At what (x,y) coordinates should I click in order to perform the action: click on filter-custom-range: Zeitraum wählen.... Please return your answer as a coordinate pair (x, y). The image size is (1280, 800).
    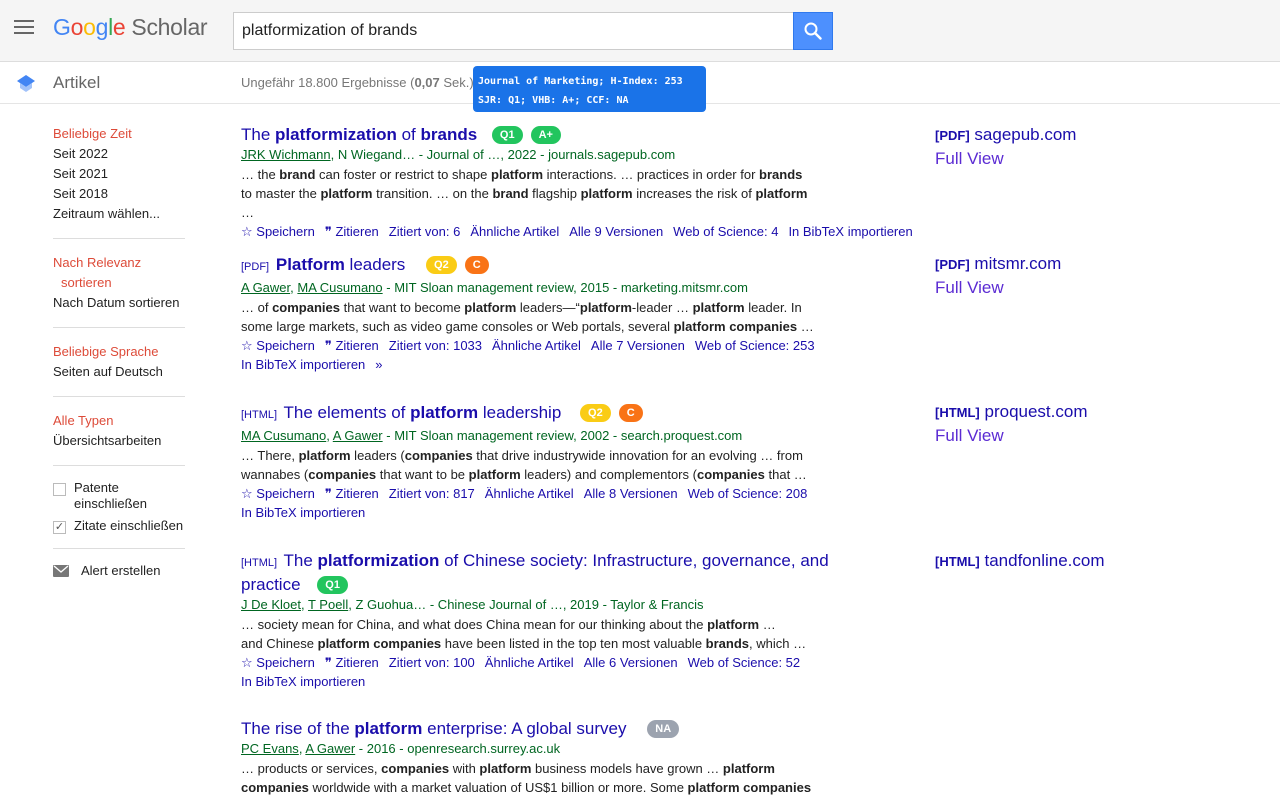
    Looking at the image, I should click on (119, 214).